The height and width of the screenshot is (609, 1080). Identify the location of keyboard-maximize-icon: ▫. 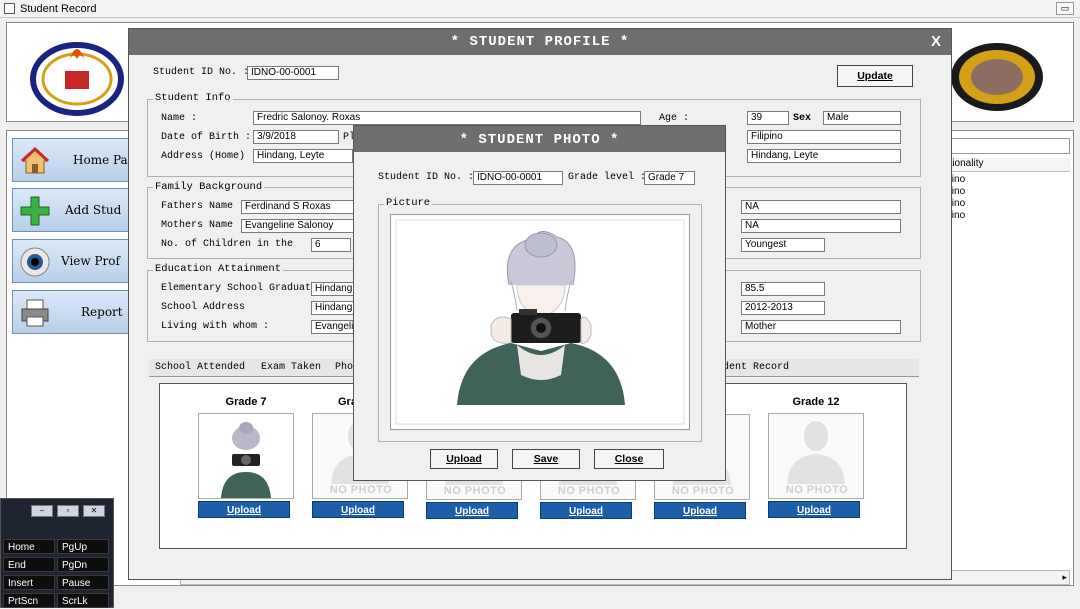
(68, 511).